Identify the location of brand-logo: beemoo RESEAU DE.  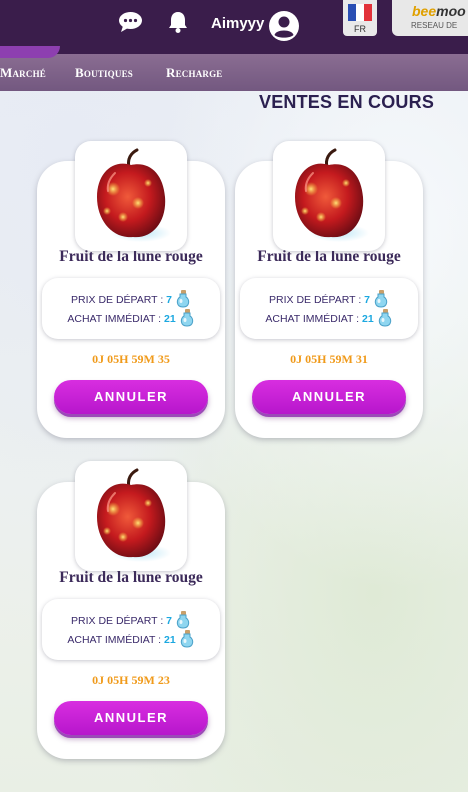
(430, 18).